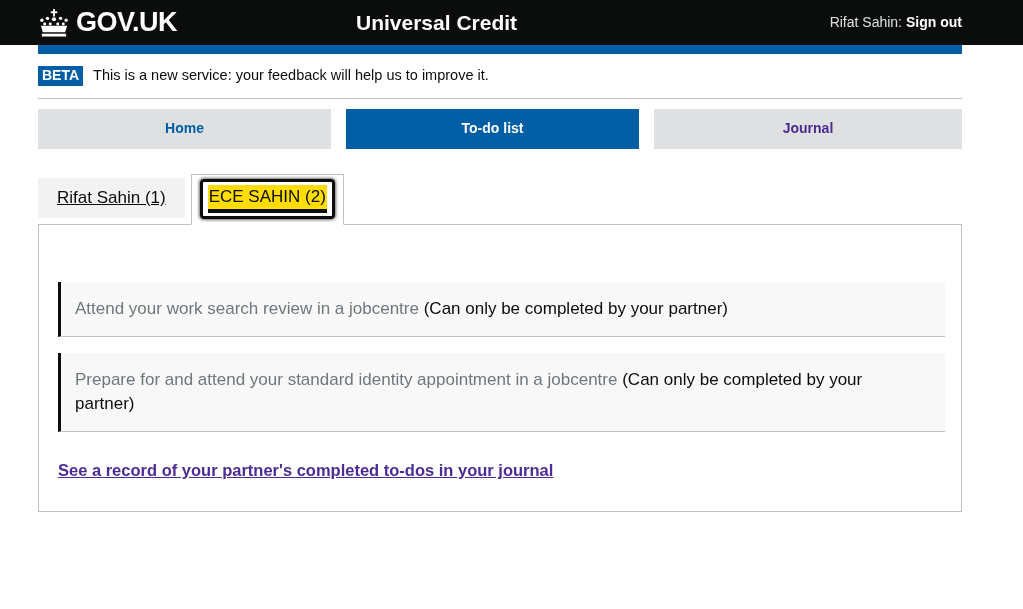 The width and height of the screenshot is (1023, 609). Describe the element at coordinates (61, 75) in the screenshot. I see `beta-tag: BETA` at that location.